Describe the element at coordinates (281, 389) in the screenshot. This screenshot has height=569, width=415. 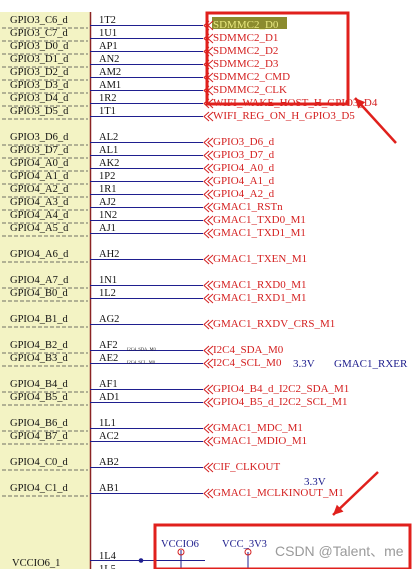
I see `net-label: GPIO4_B4_d_I2C2_SDA_M1` at that location.